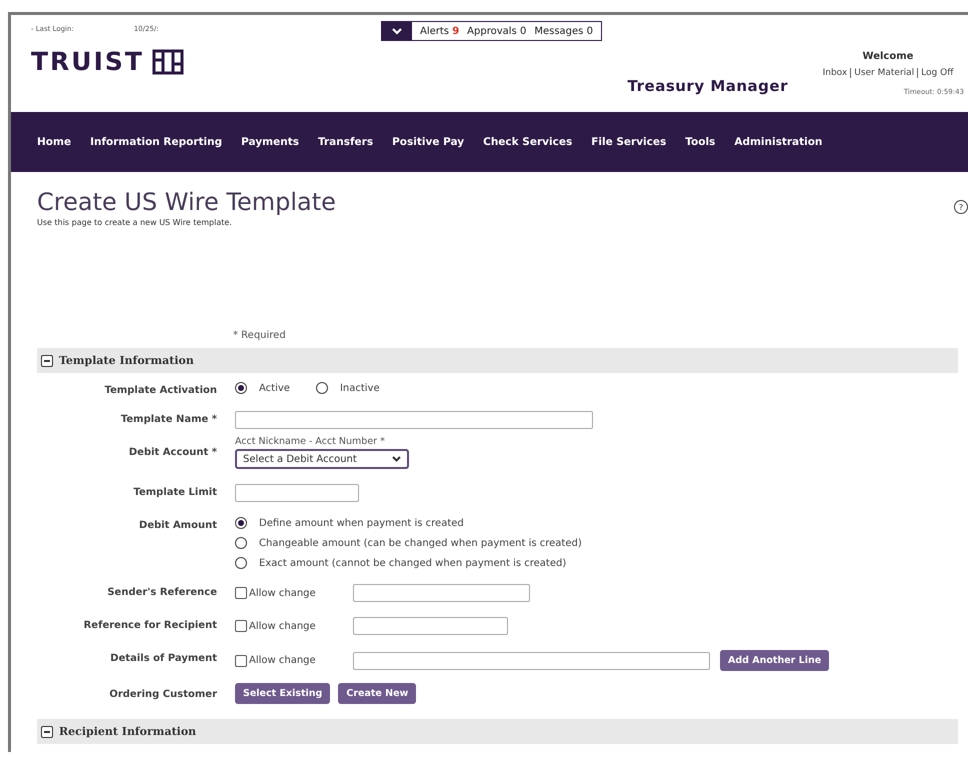 The height and width of the screenshot is (758, 968). What do you see at coordinates (172, 452) in the screenshot?
I see `field-label: Debit Account *` at bounding box center [172, 452].